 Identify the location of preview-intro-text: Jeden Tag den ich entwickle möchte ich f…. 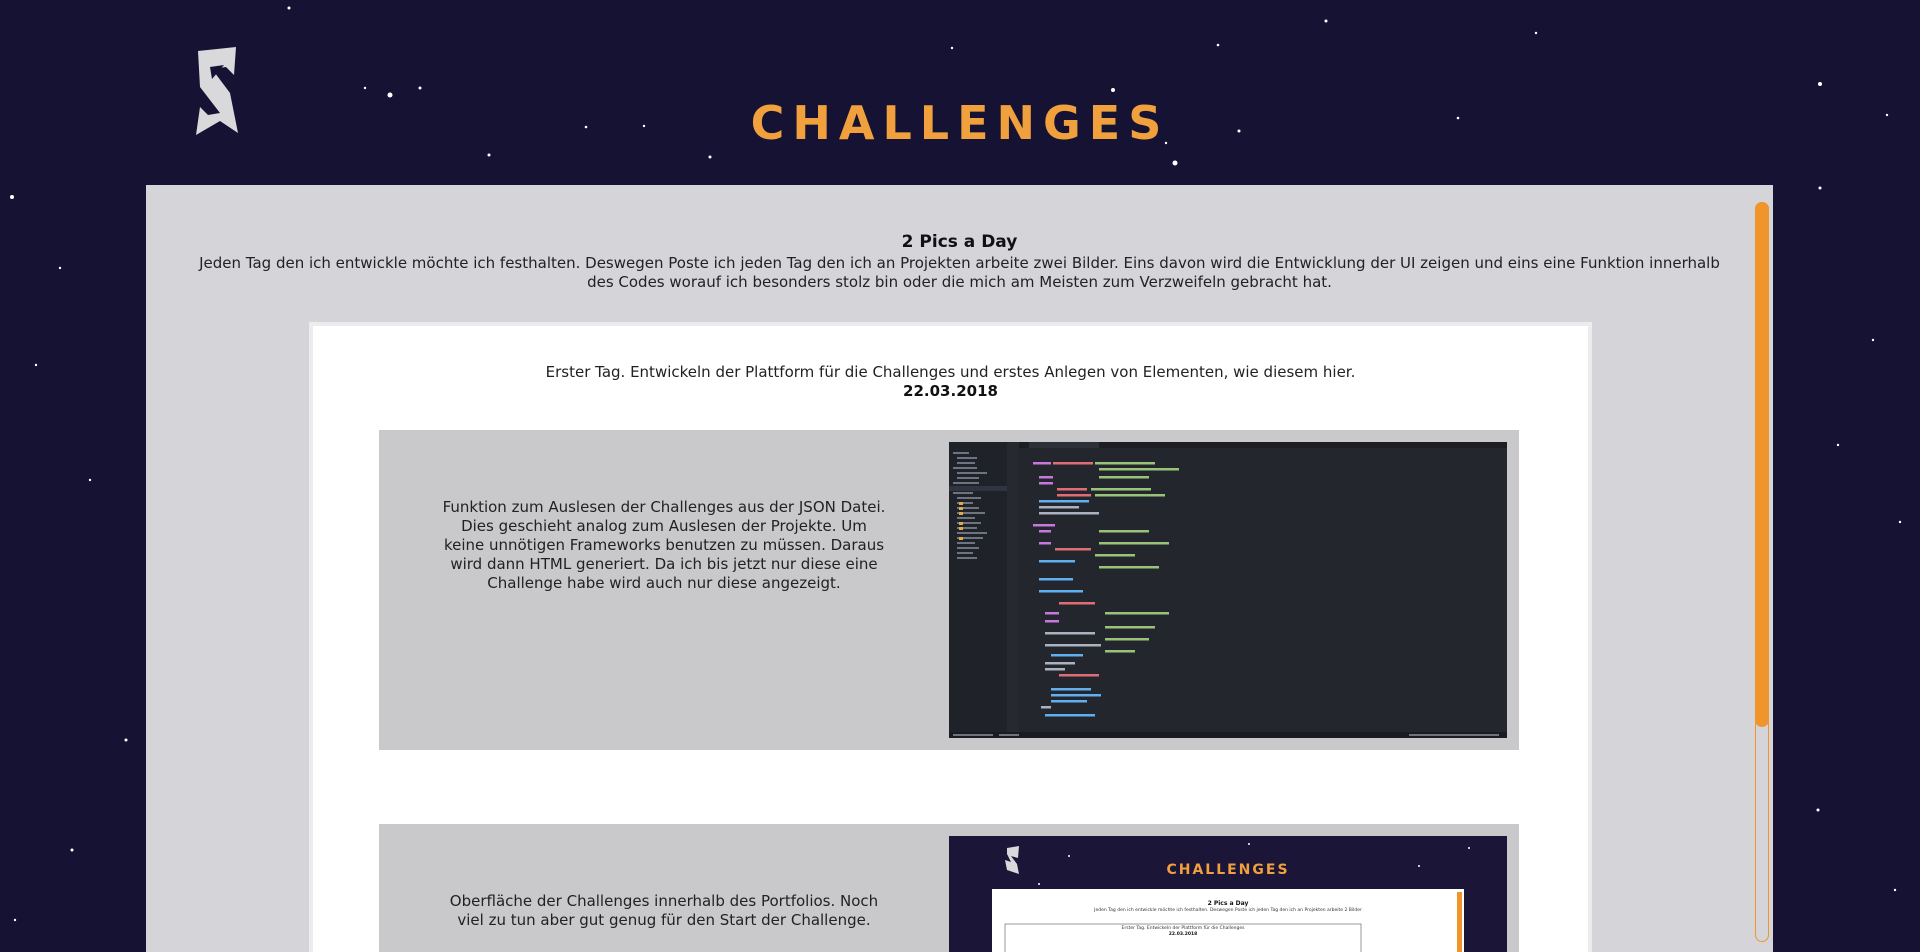
(1228, 910).